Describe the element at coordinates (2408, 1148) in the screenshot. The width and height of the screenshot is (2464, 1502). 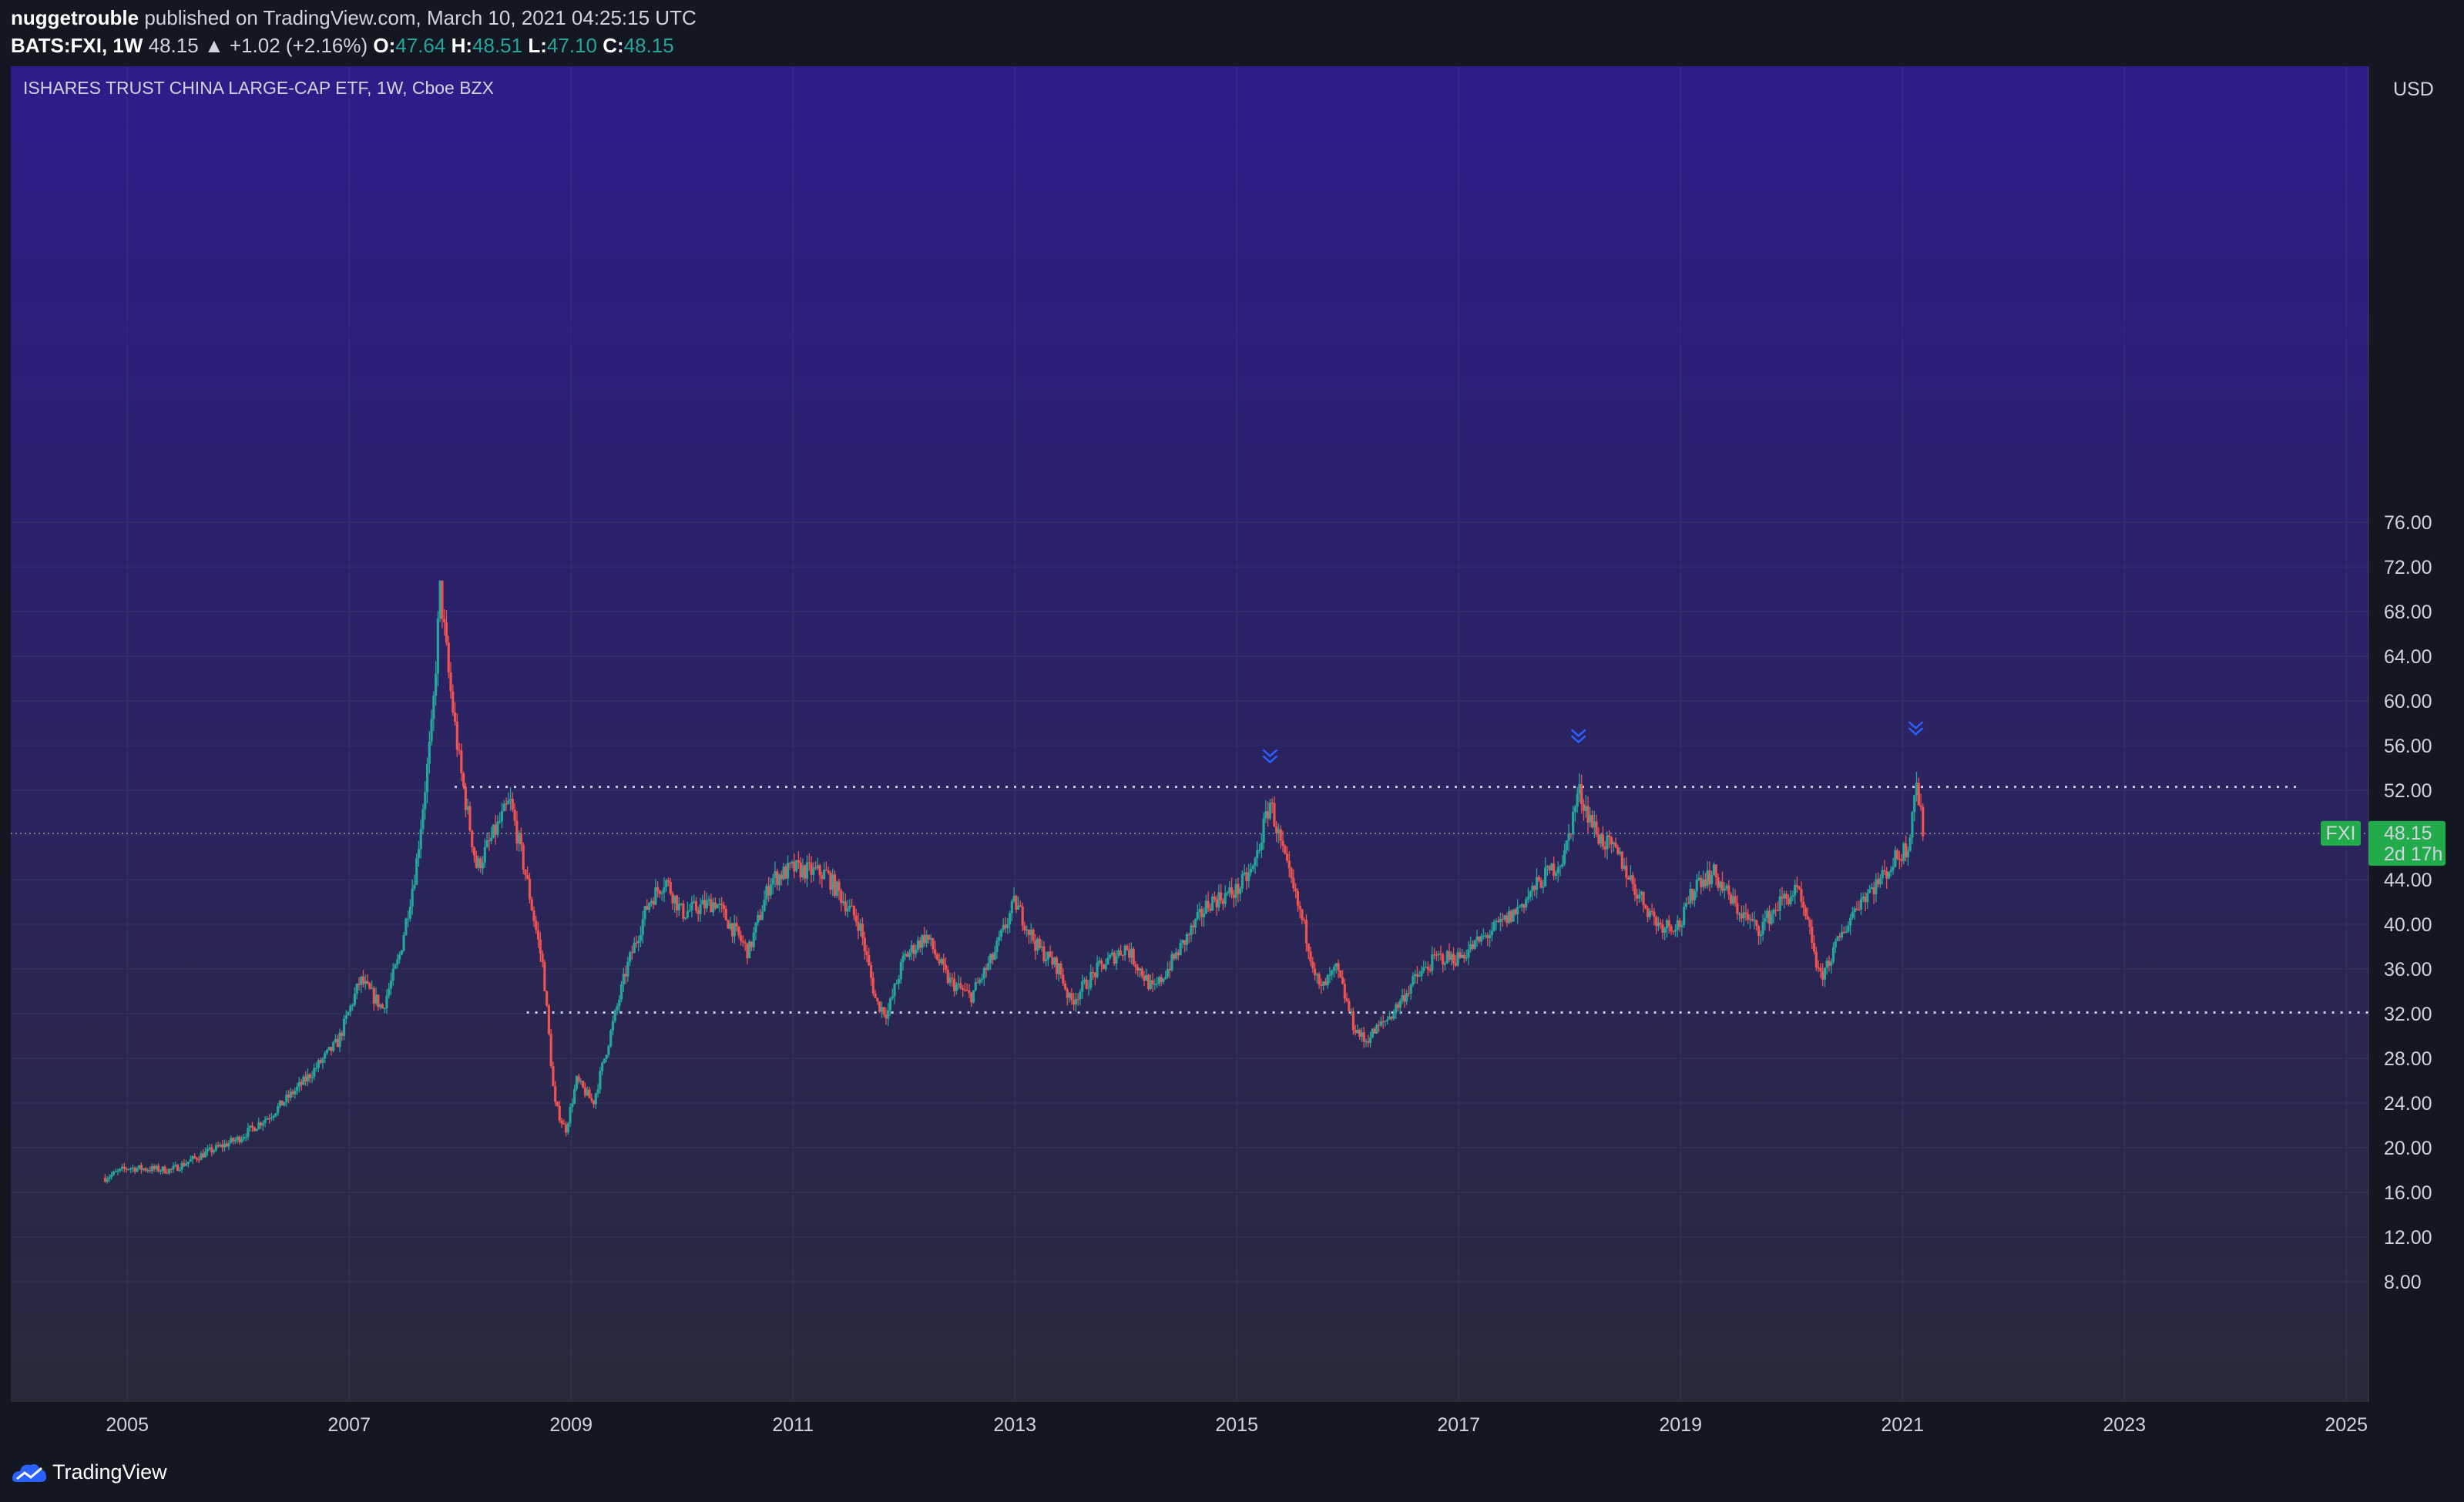
I see `price-tick-label: 20.00` at that location.